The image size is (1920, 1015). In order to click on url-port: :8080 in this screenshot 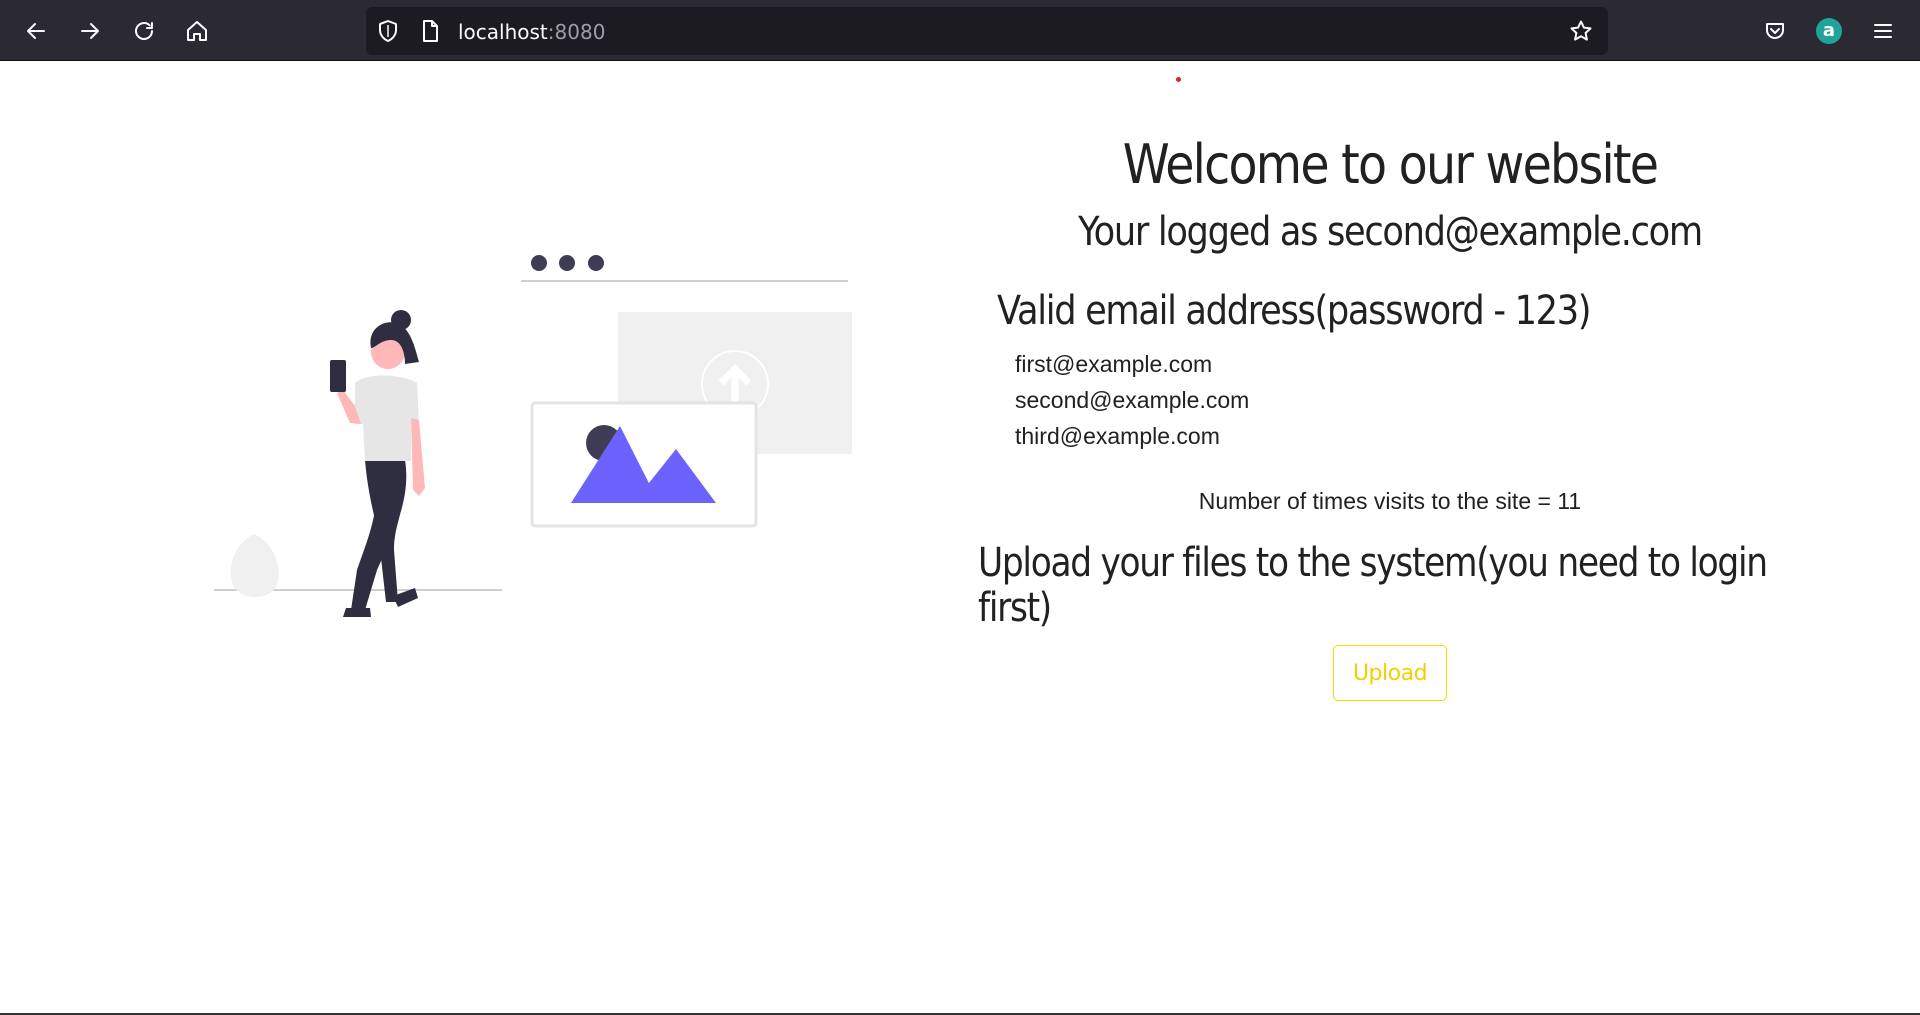, I will do `click(576, 32)`.